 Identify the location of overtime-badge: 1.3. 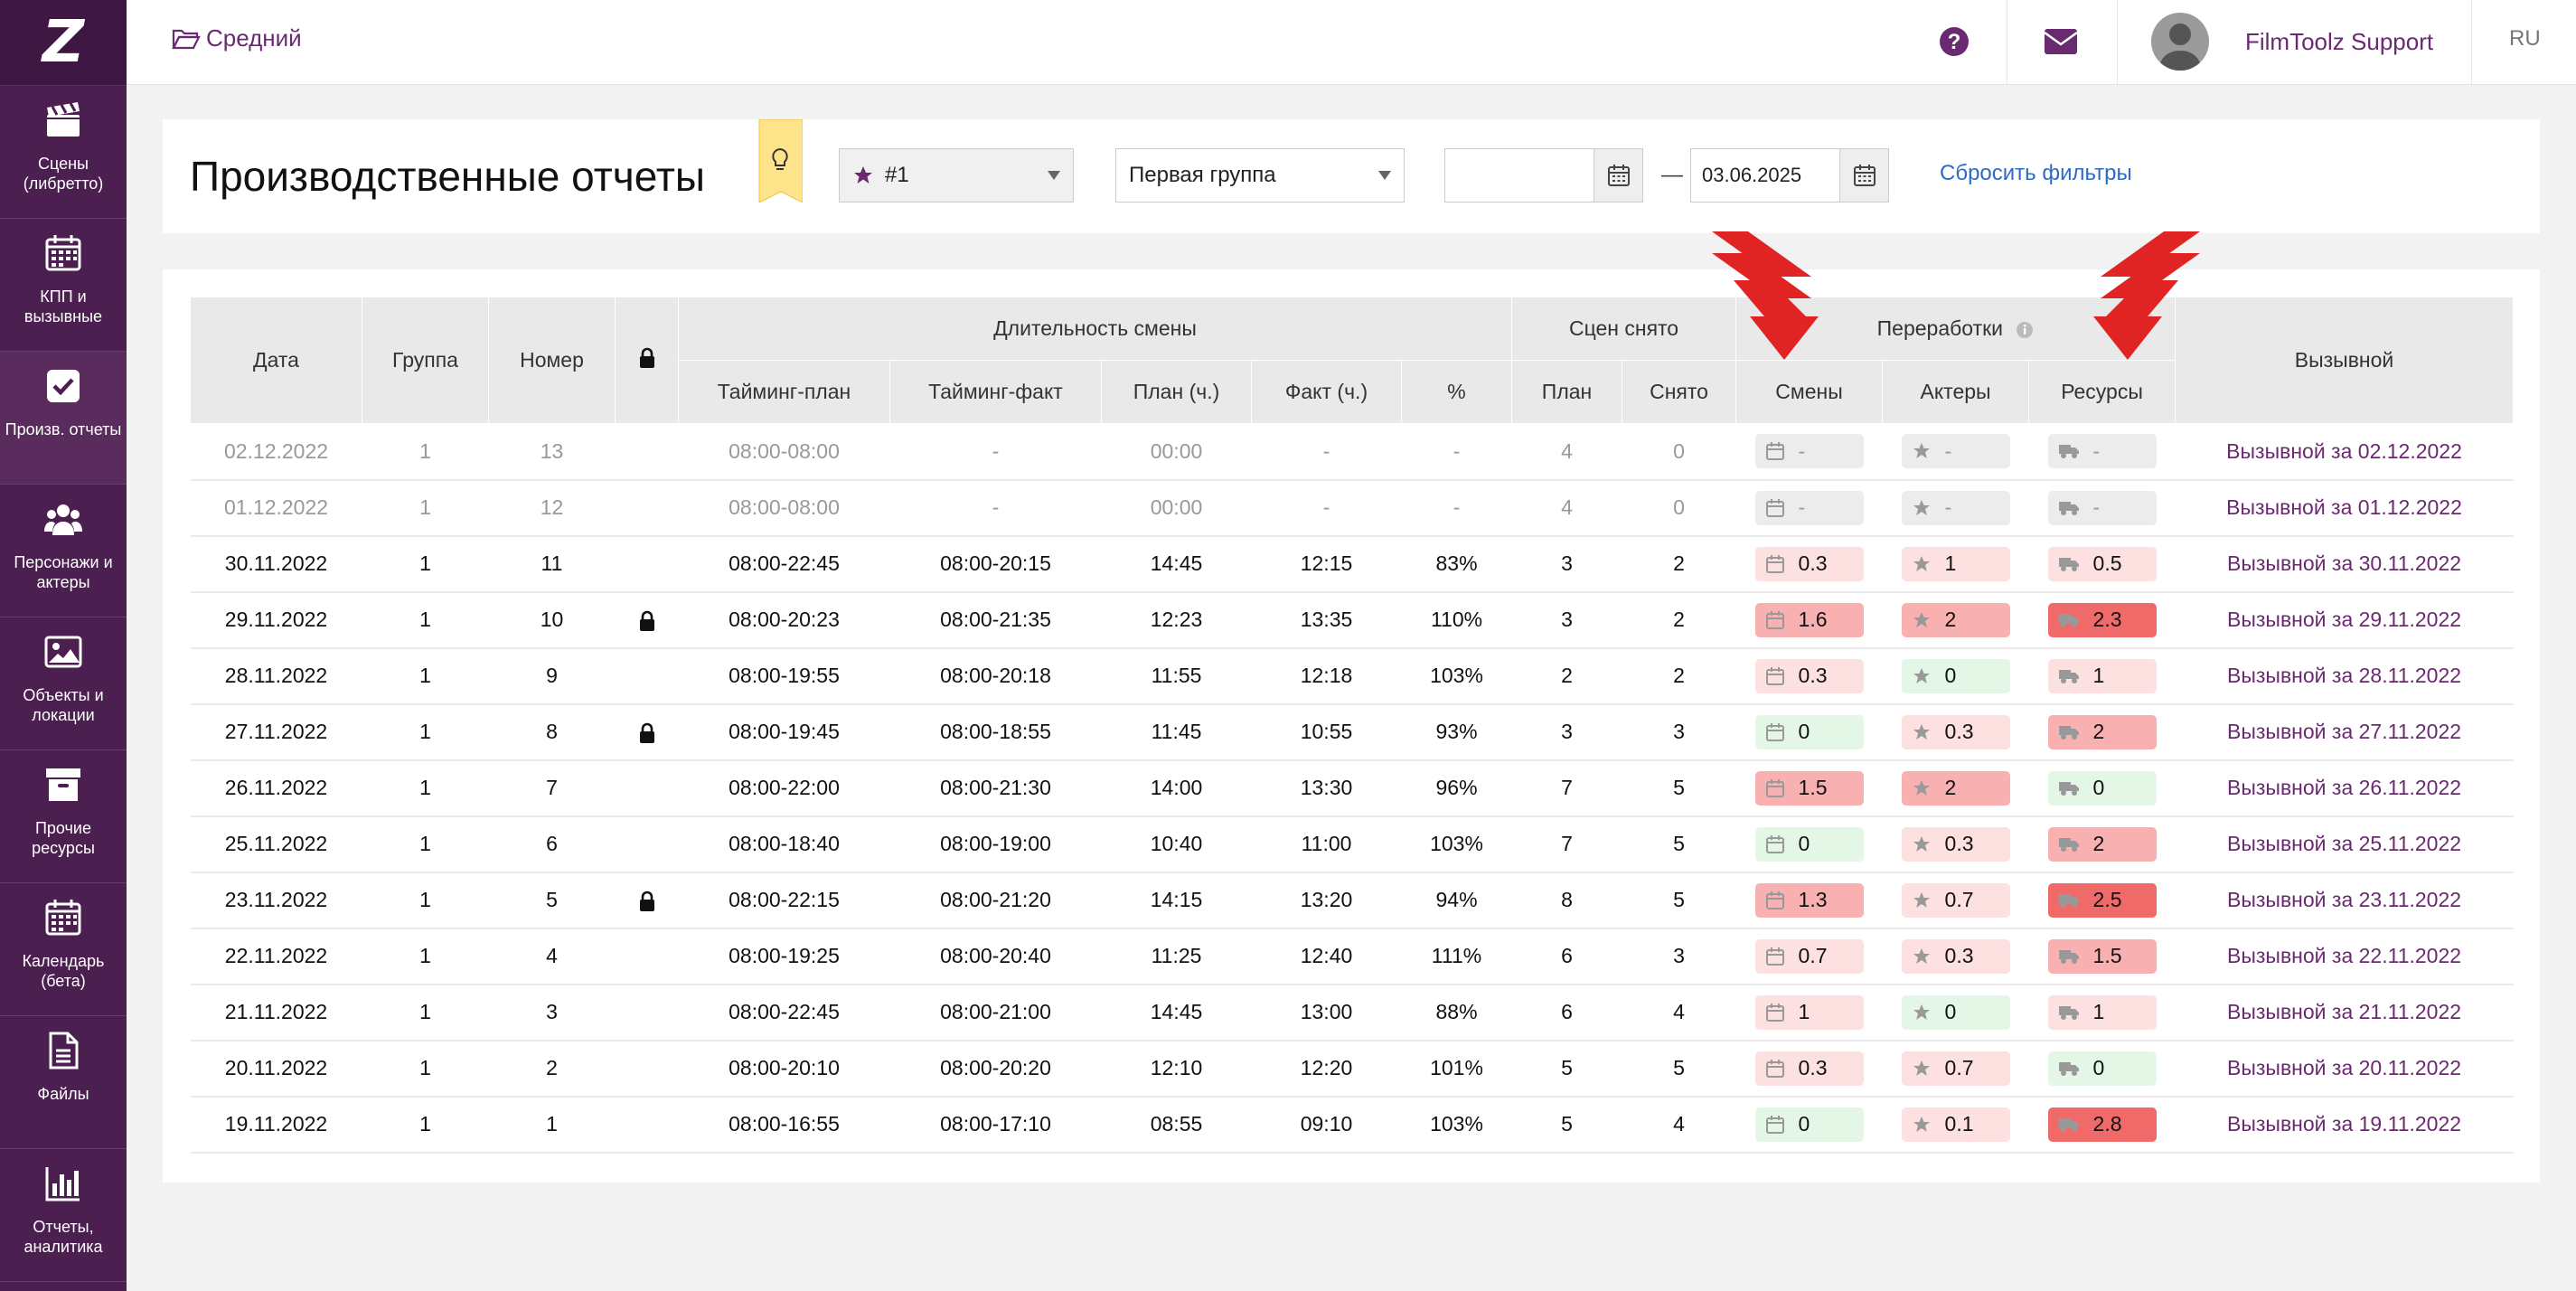
(1809, 900).